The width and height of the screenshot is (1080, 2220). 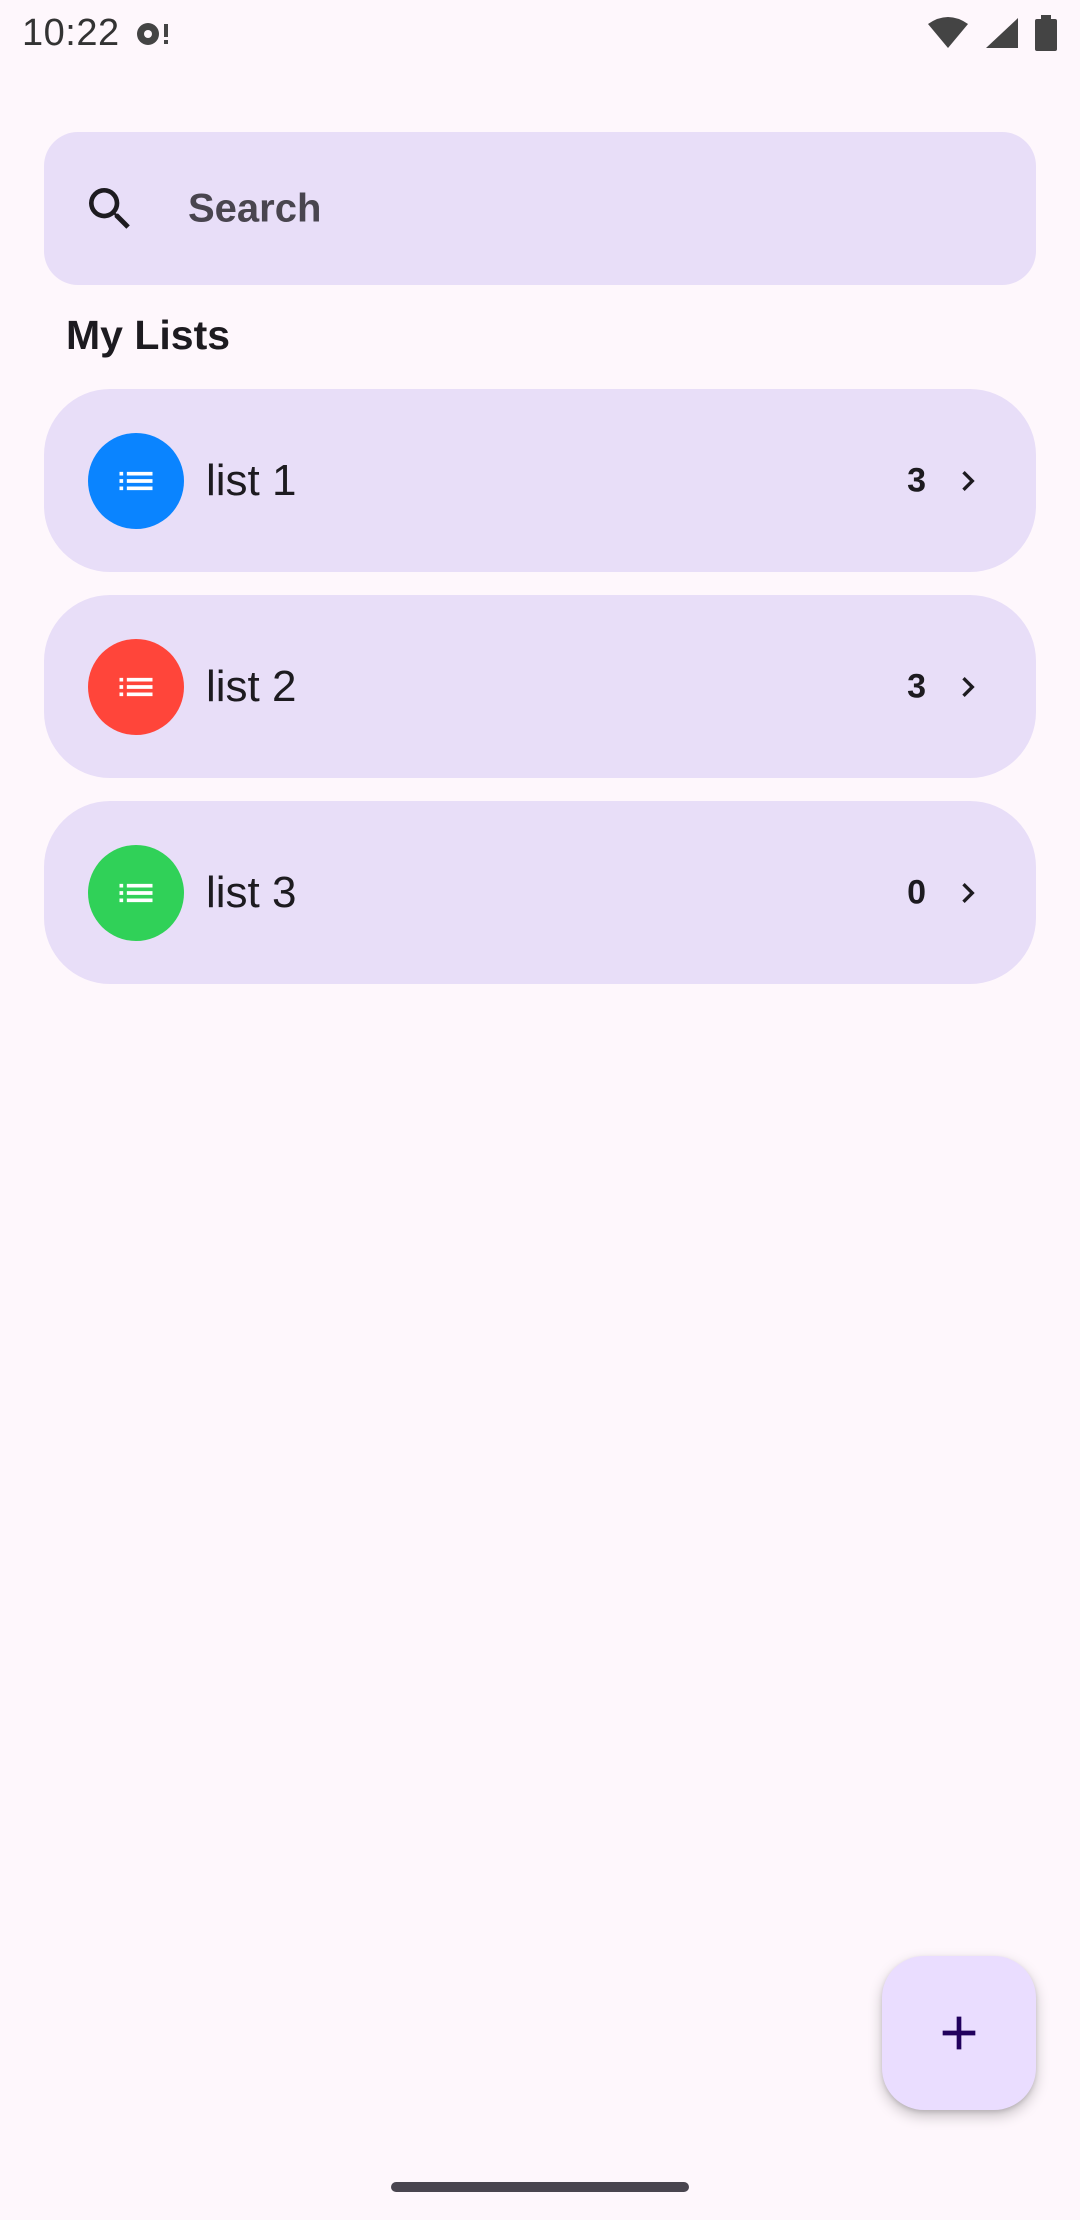 What do you see at coordinates (251, 892) in the screenshot?
I see `list-name: list 3` at bounding box center [251, 892].